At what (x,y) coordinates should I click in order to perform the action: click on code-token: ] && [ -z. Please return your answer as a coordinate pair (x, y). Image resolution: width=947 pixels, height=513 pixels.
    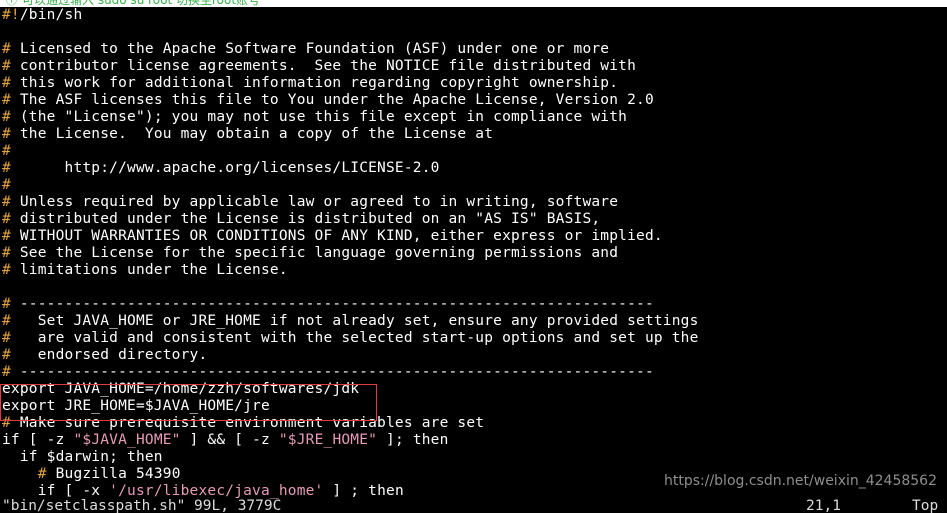
    Looking at the image, I should click on (229, 440).